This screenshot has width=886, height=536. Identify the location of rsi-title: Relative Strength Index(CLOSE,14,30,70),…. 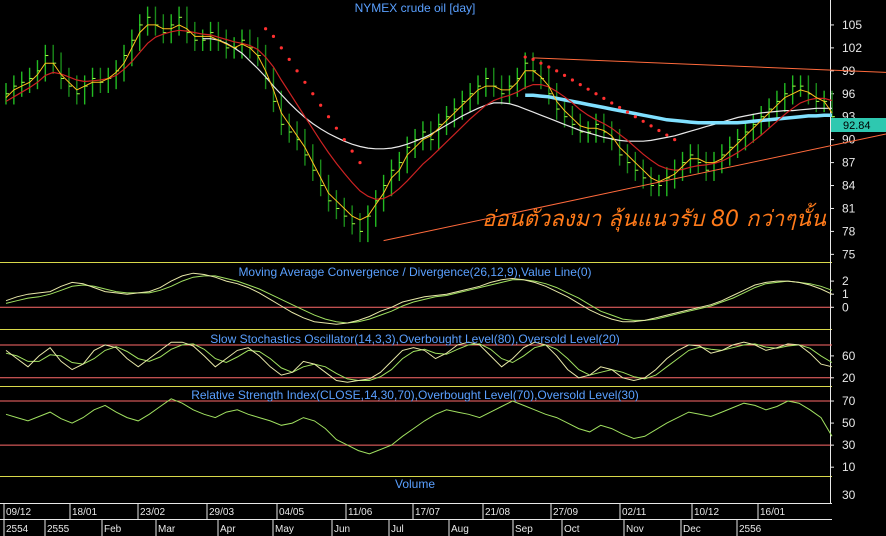
(415, 395).